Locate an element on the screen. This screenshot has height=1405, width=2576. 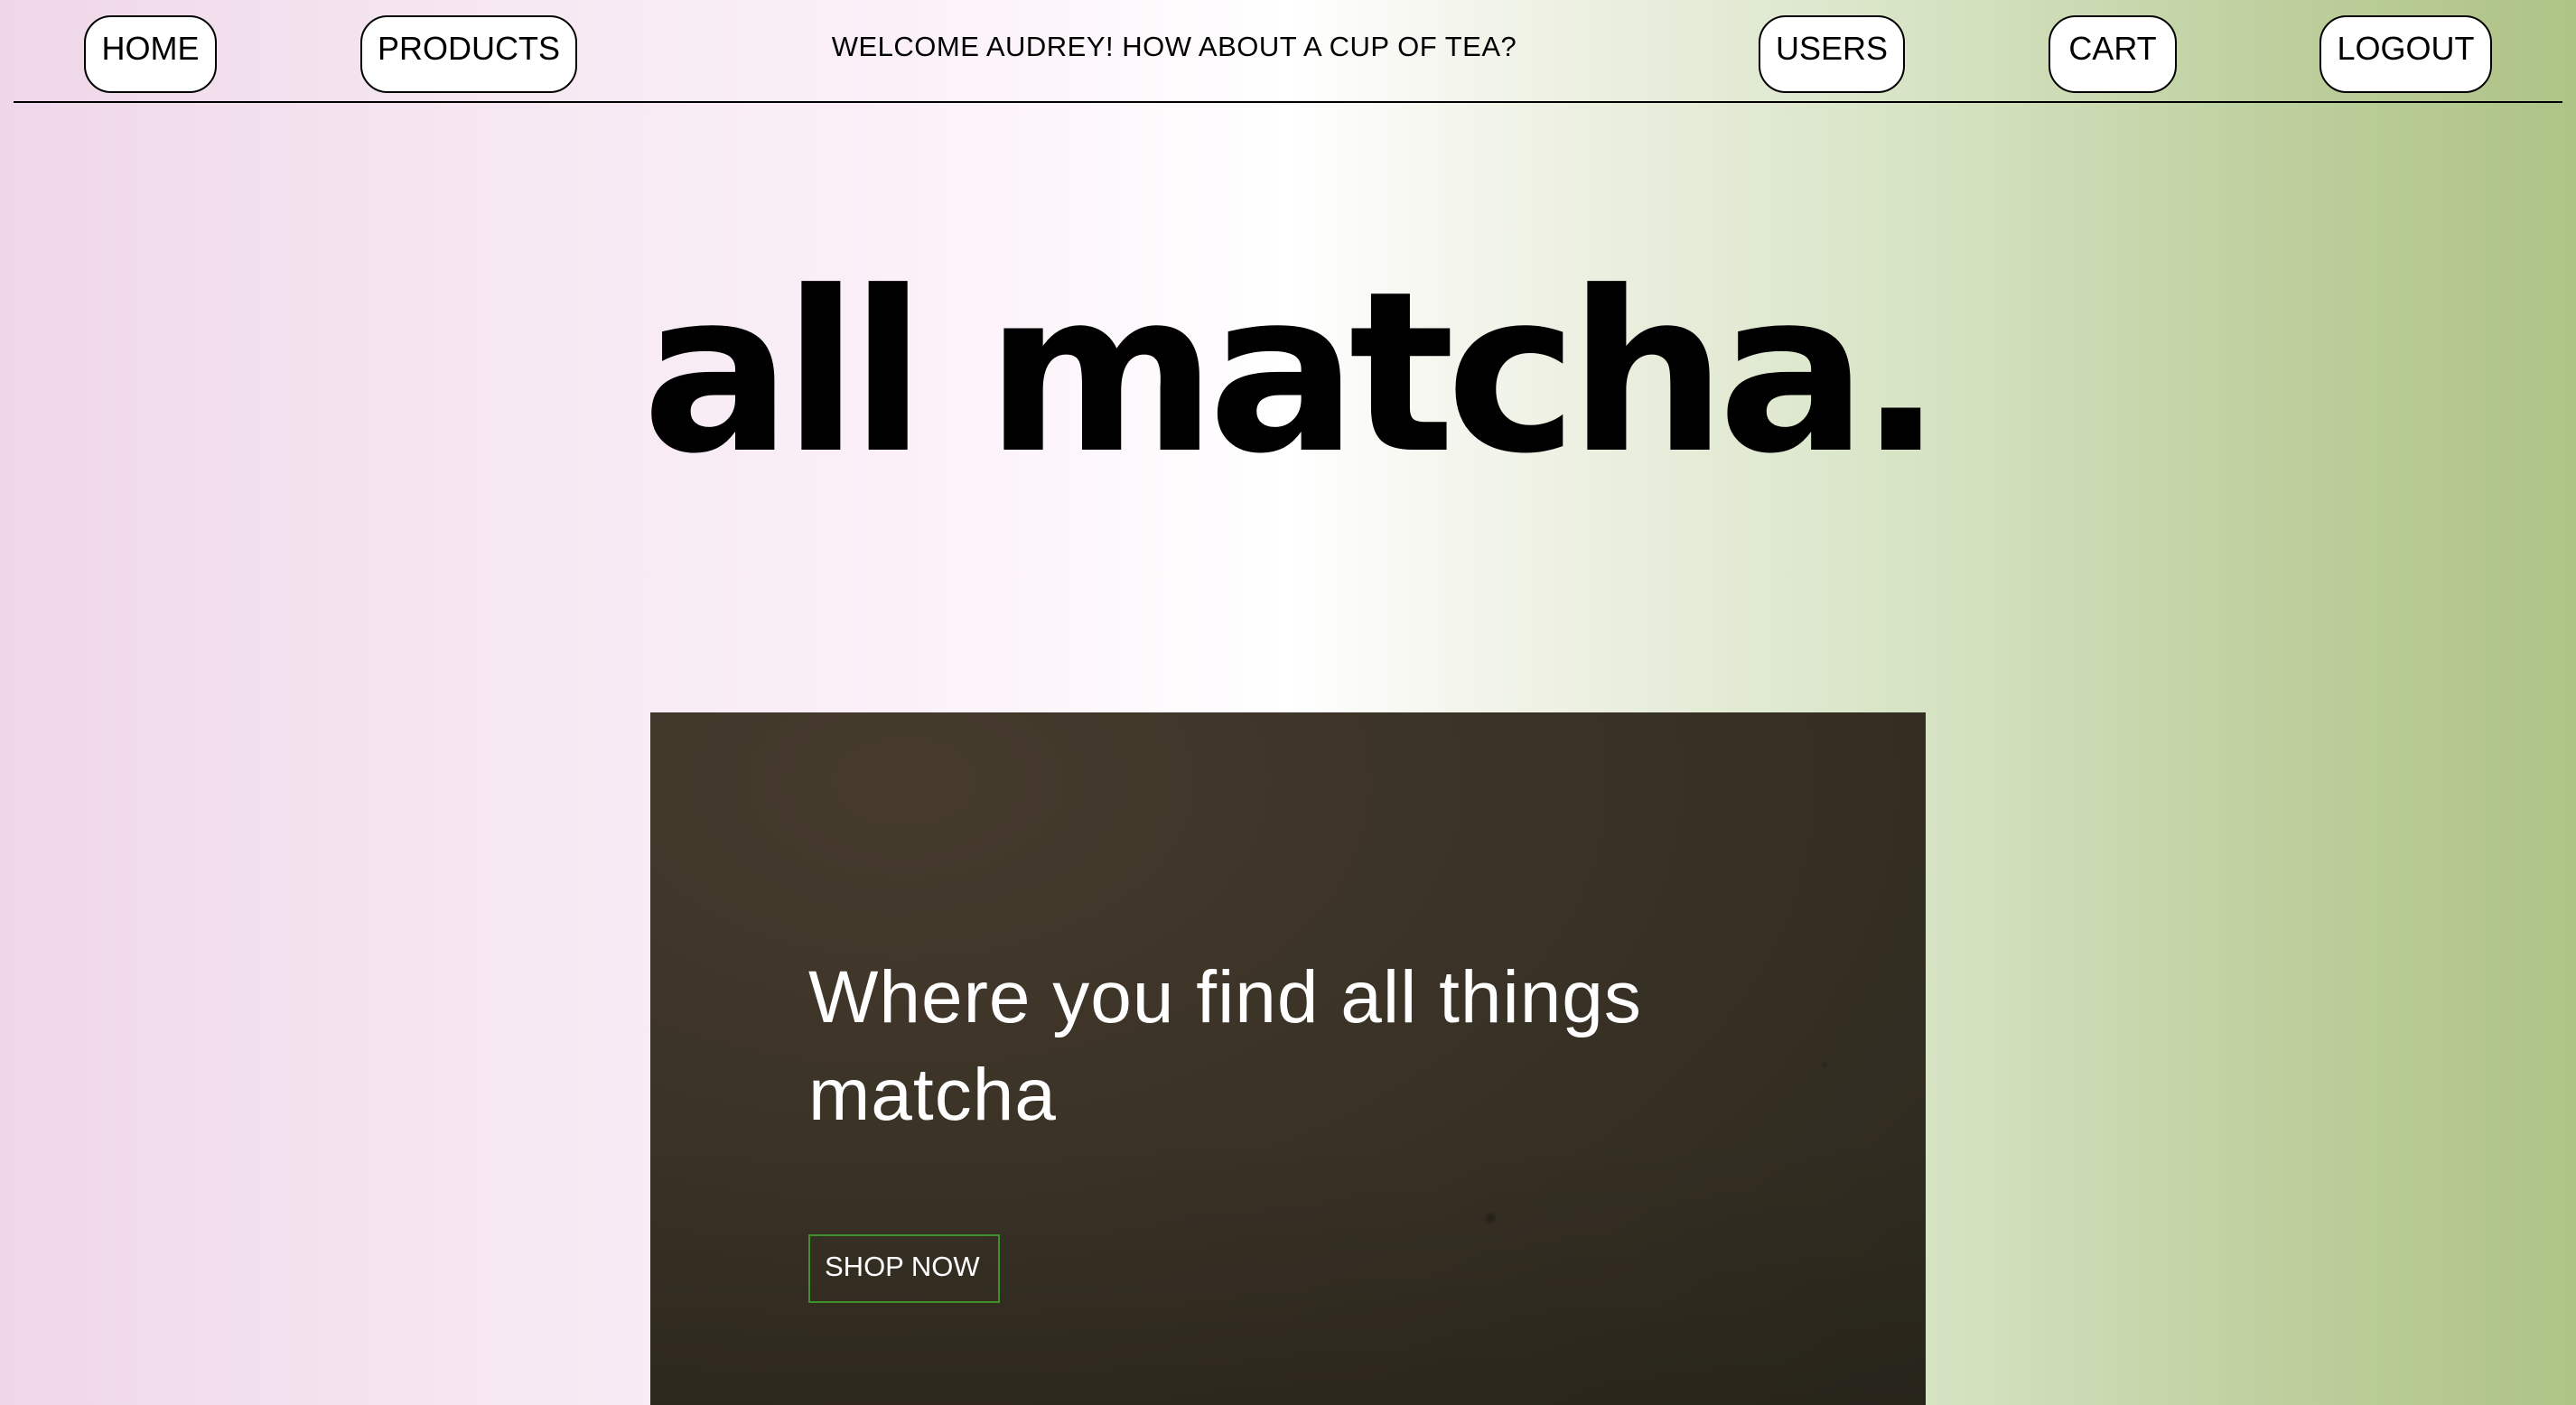
users-nav-button: USERS is located at coordinates (1832, 54).